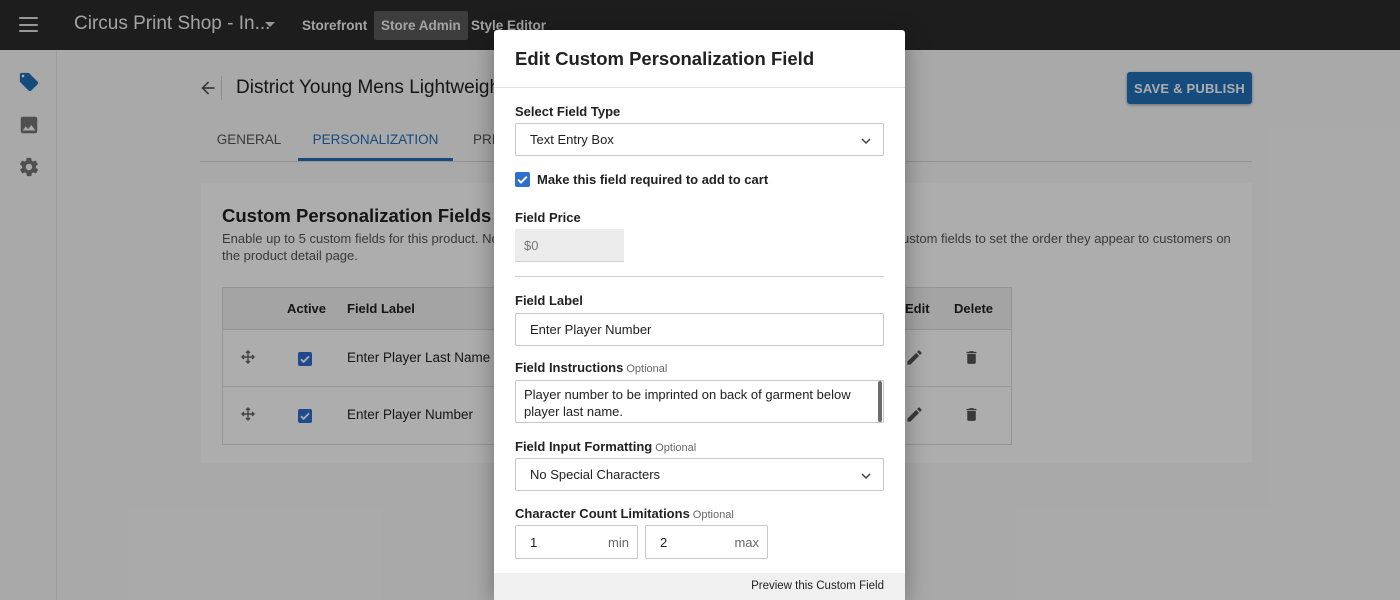 This screenshot has width=1400, height=600. I want to click on char-max-field: max, so click(706, 542).